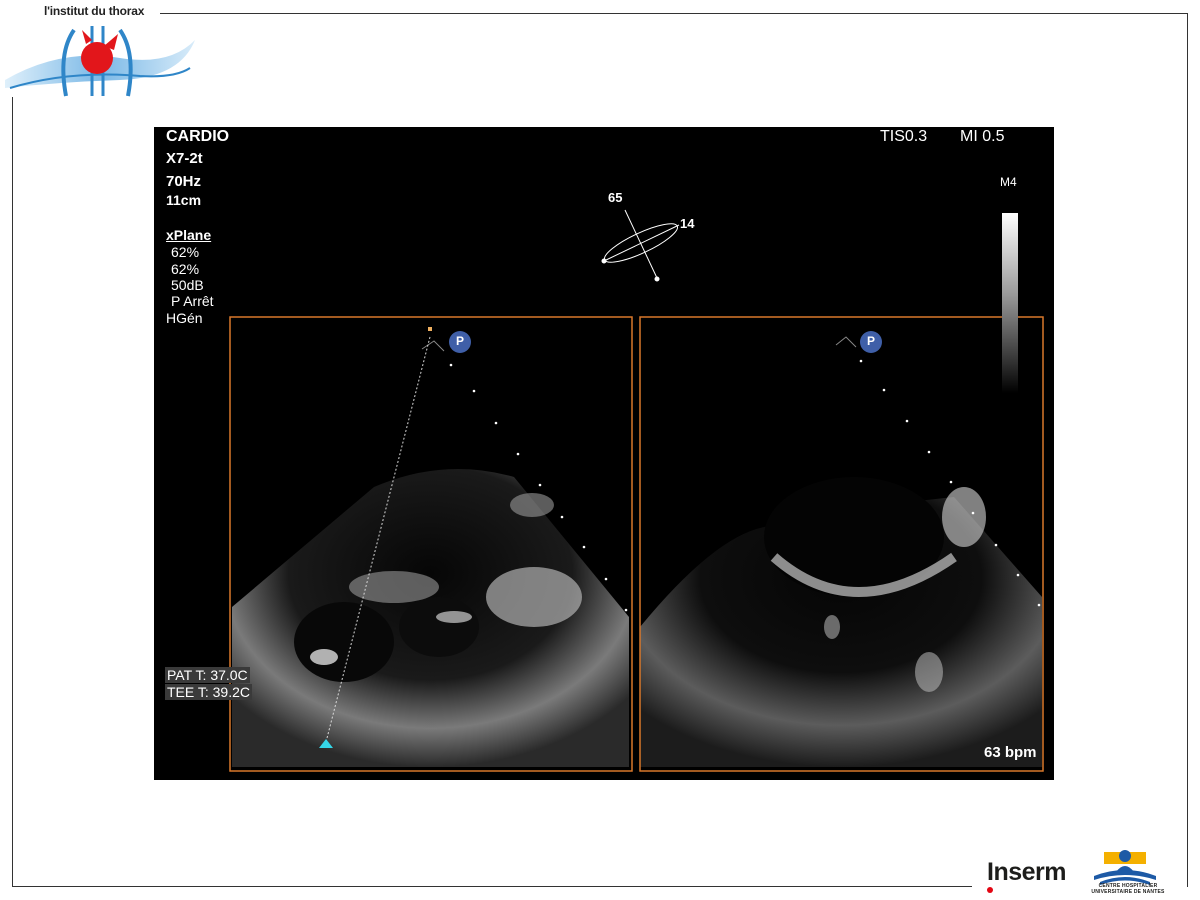  I want to click on mi-label: MI 0.5, so click(982, 136).